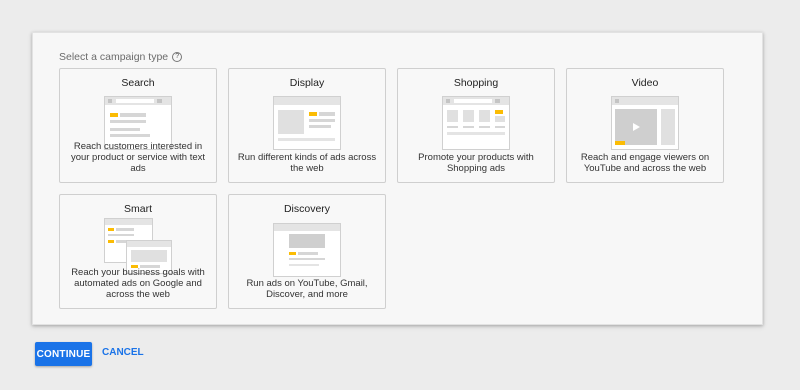  Describe the element at coordinates (63, 354) in the screenshot. I see `continue-button: CONTINUE` at that location.